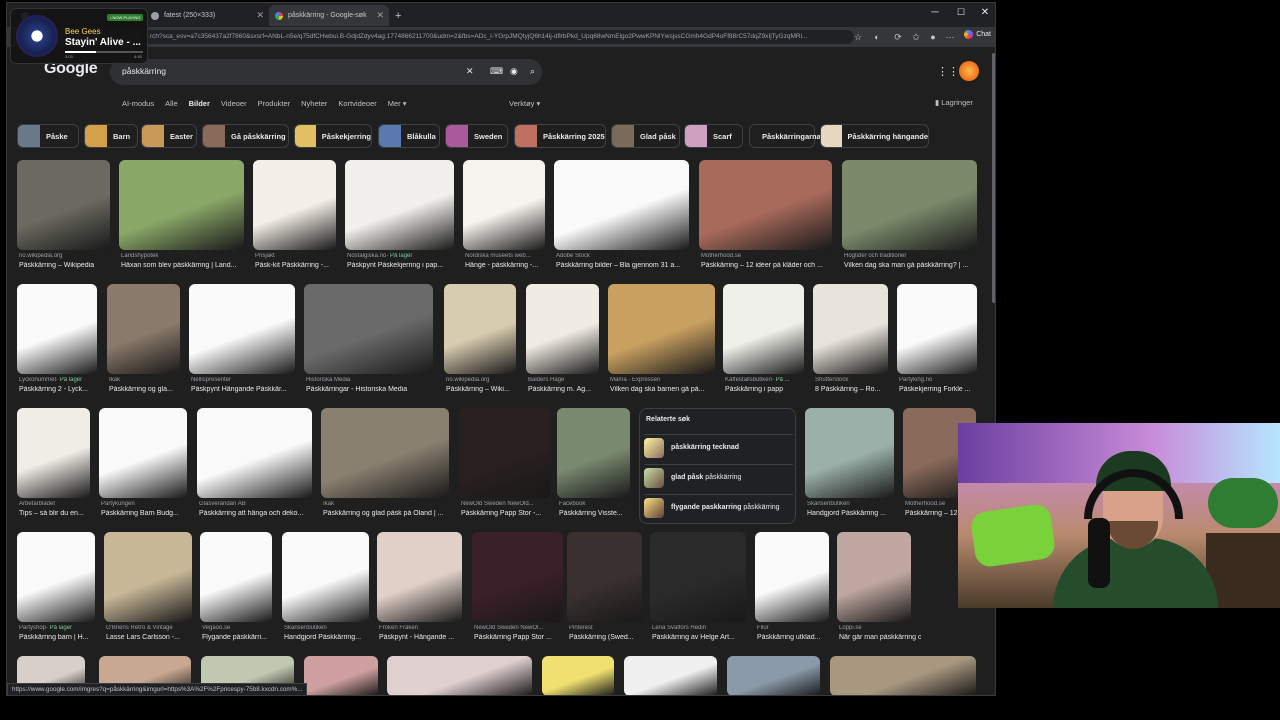 The image size is (1280, 720). Describe the element at coordinates (606, 628) in the screenshot. I see `result-source: Pinterest` at that location.